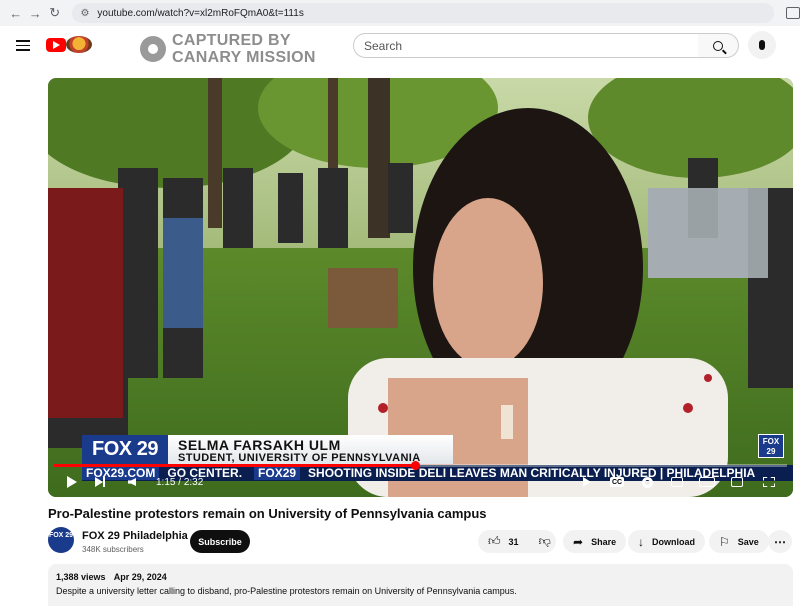  Describe the element at coordinates (84, 13) in the screenshot. I see `site-info-icon: ⚙` at that location.